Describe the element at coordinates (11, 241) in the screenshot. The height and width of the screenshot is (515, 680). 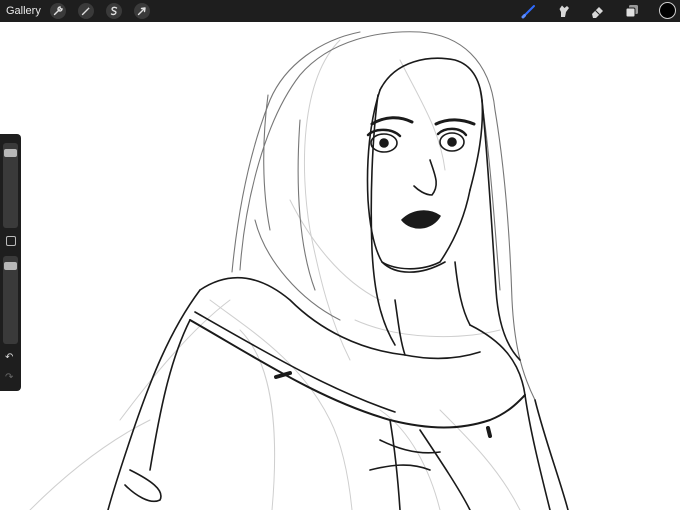
I see `square-icon` at that location.